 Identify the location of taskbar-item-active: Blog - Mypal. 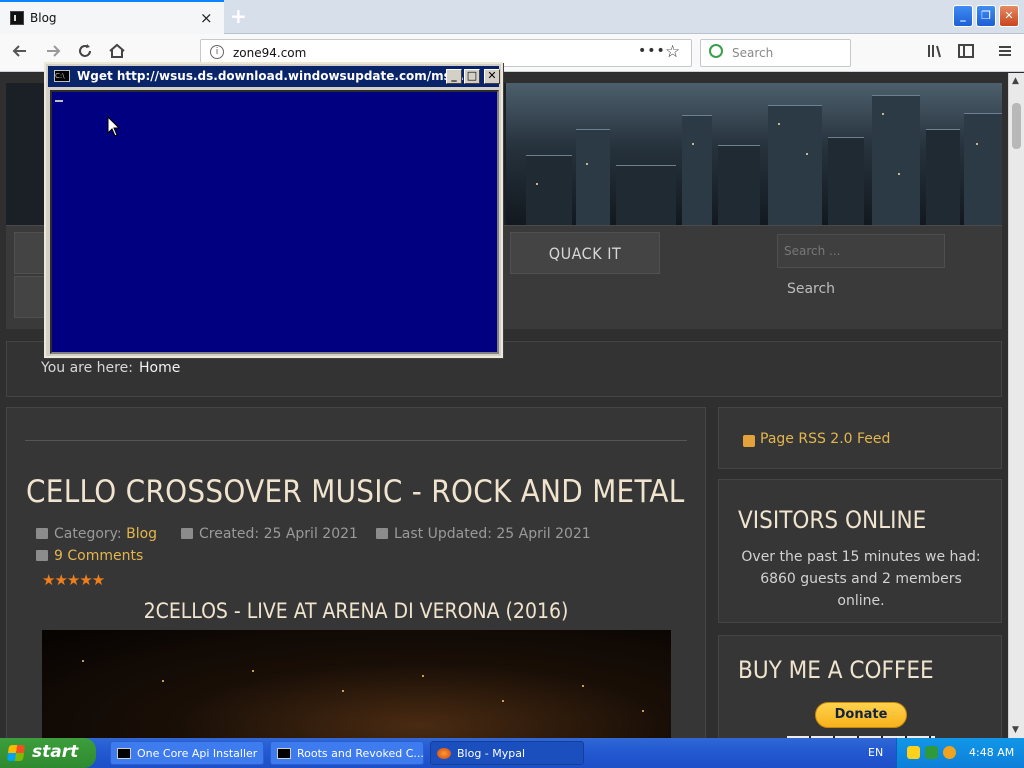
(507, 753).